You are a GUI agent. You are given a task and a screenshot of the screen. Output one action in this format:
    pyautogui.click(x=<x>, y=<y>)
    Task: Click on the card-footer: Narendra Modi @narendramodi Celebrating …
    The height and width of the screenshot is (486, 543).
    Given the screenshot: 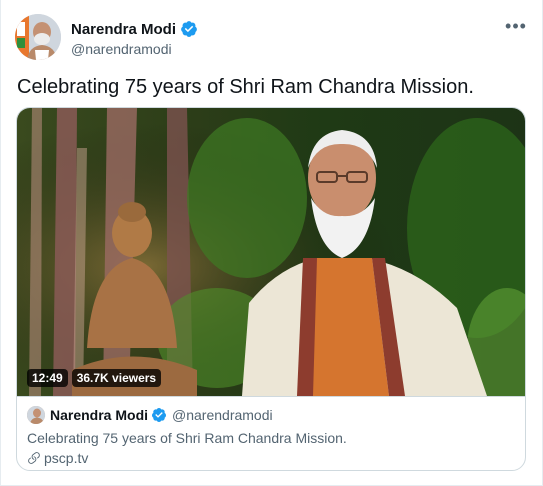 What is the action you would take?
    pyautogui.click(x=271, y=433)
    